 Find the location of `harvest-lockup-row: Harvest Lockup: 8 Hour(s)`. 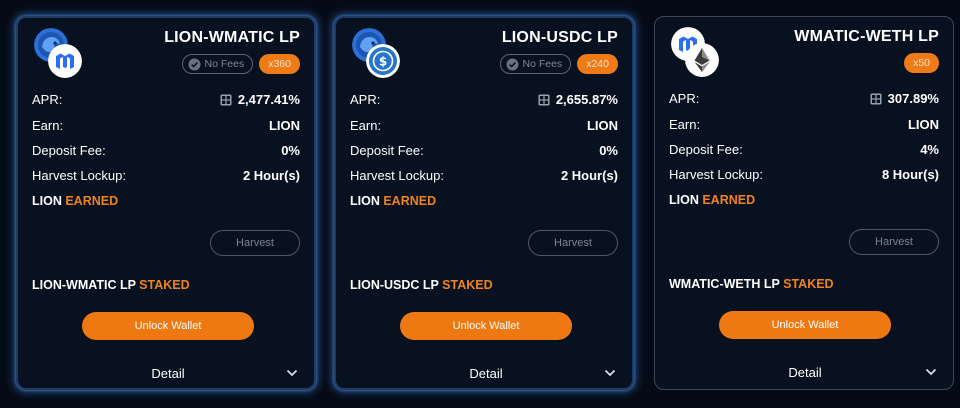

harvest-lockup-row: Harvest Lockup: 8 Hour(s) is located at coordinates (804, 176).